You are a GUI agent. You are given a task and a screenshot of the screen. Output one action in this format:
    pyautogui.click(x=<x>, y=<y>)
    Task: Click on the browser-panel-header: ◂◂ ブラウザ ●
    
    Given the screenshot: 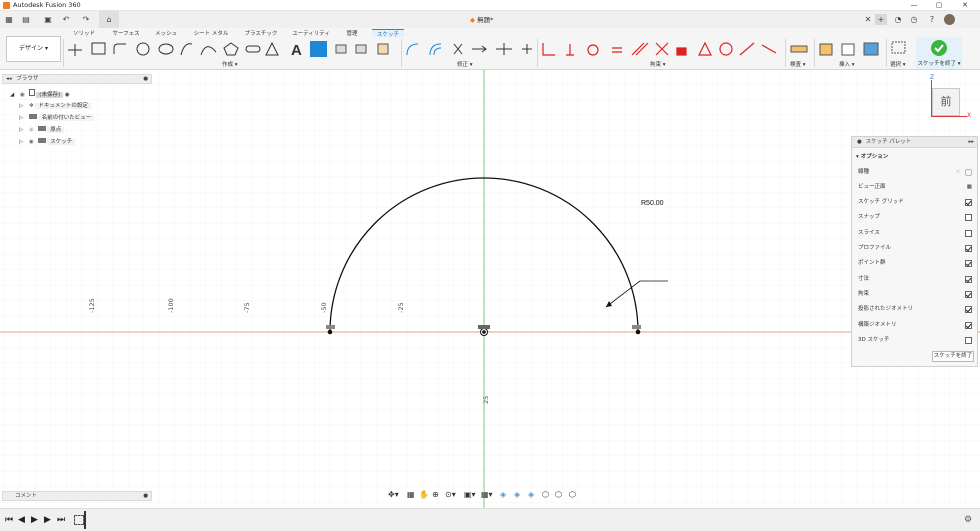 What is the action you would take?
    pyautogui.click(x=77, y=79)
    